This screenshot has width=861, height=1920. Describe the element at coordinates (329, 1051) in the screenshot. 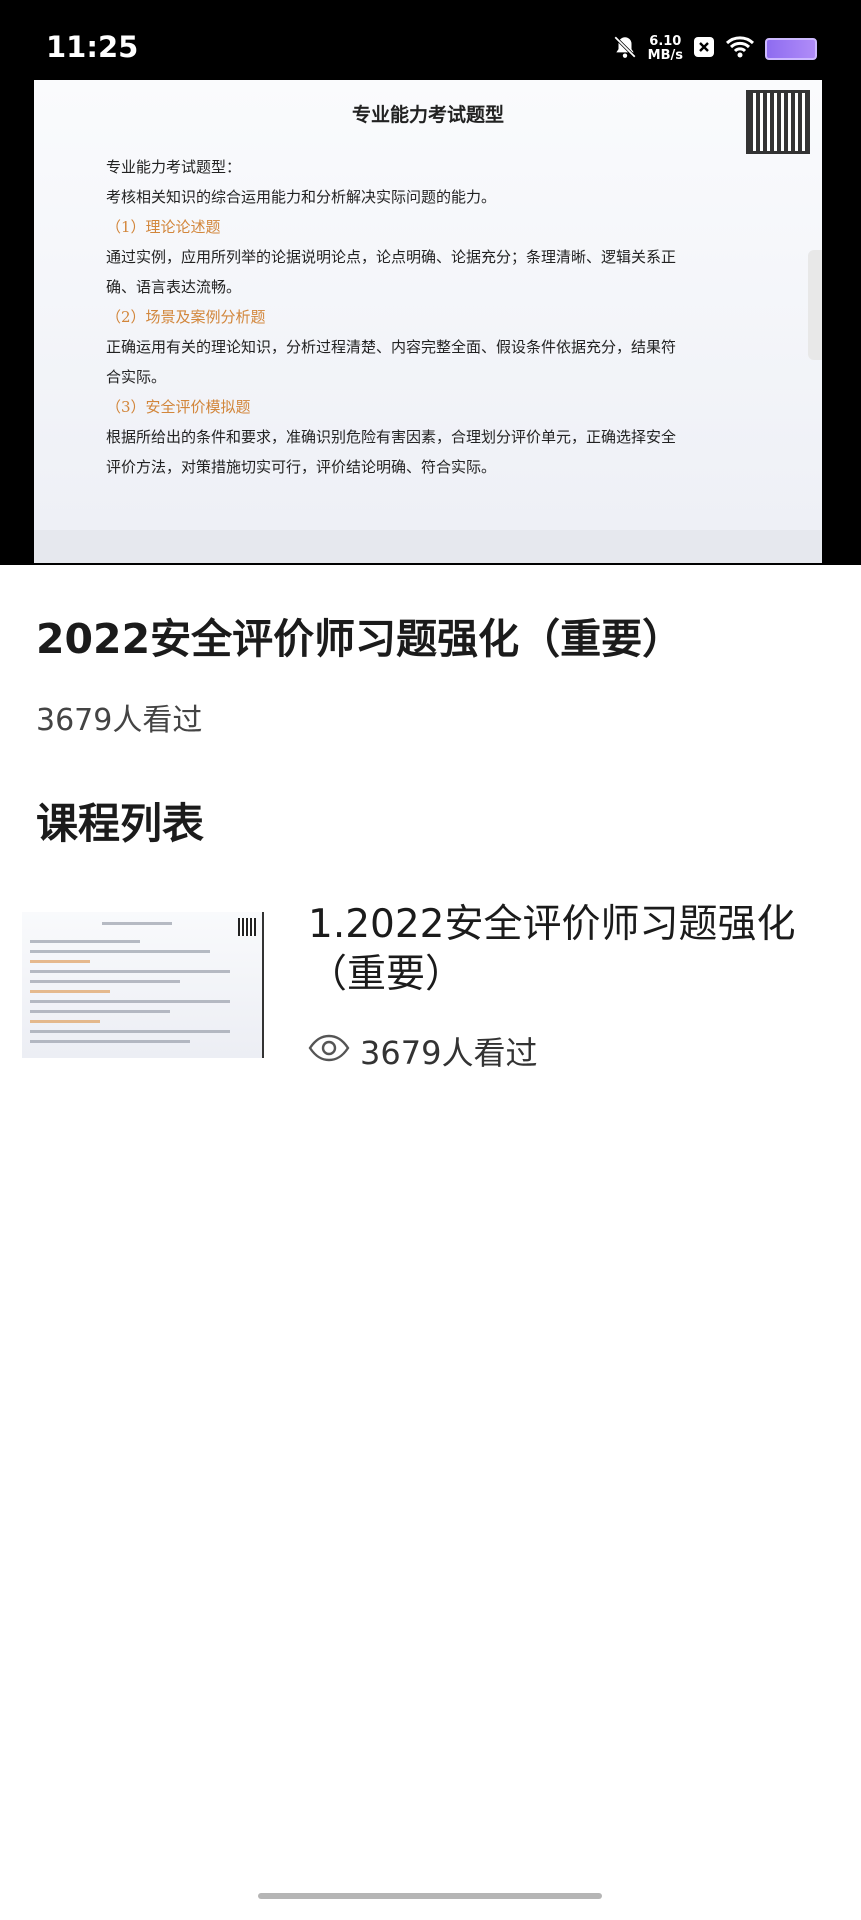

I see `eye-icon` at that location.